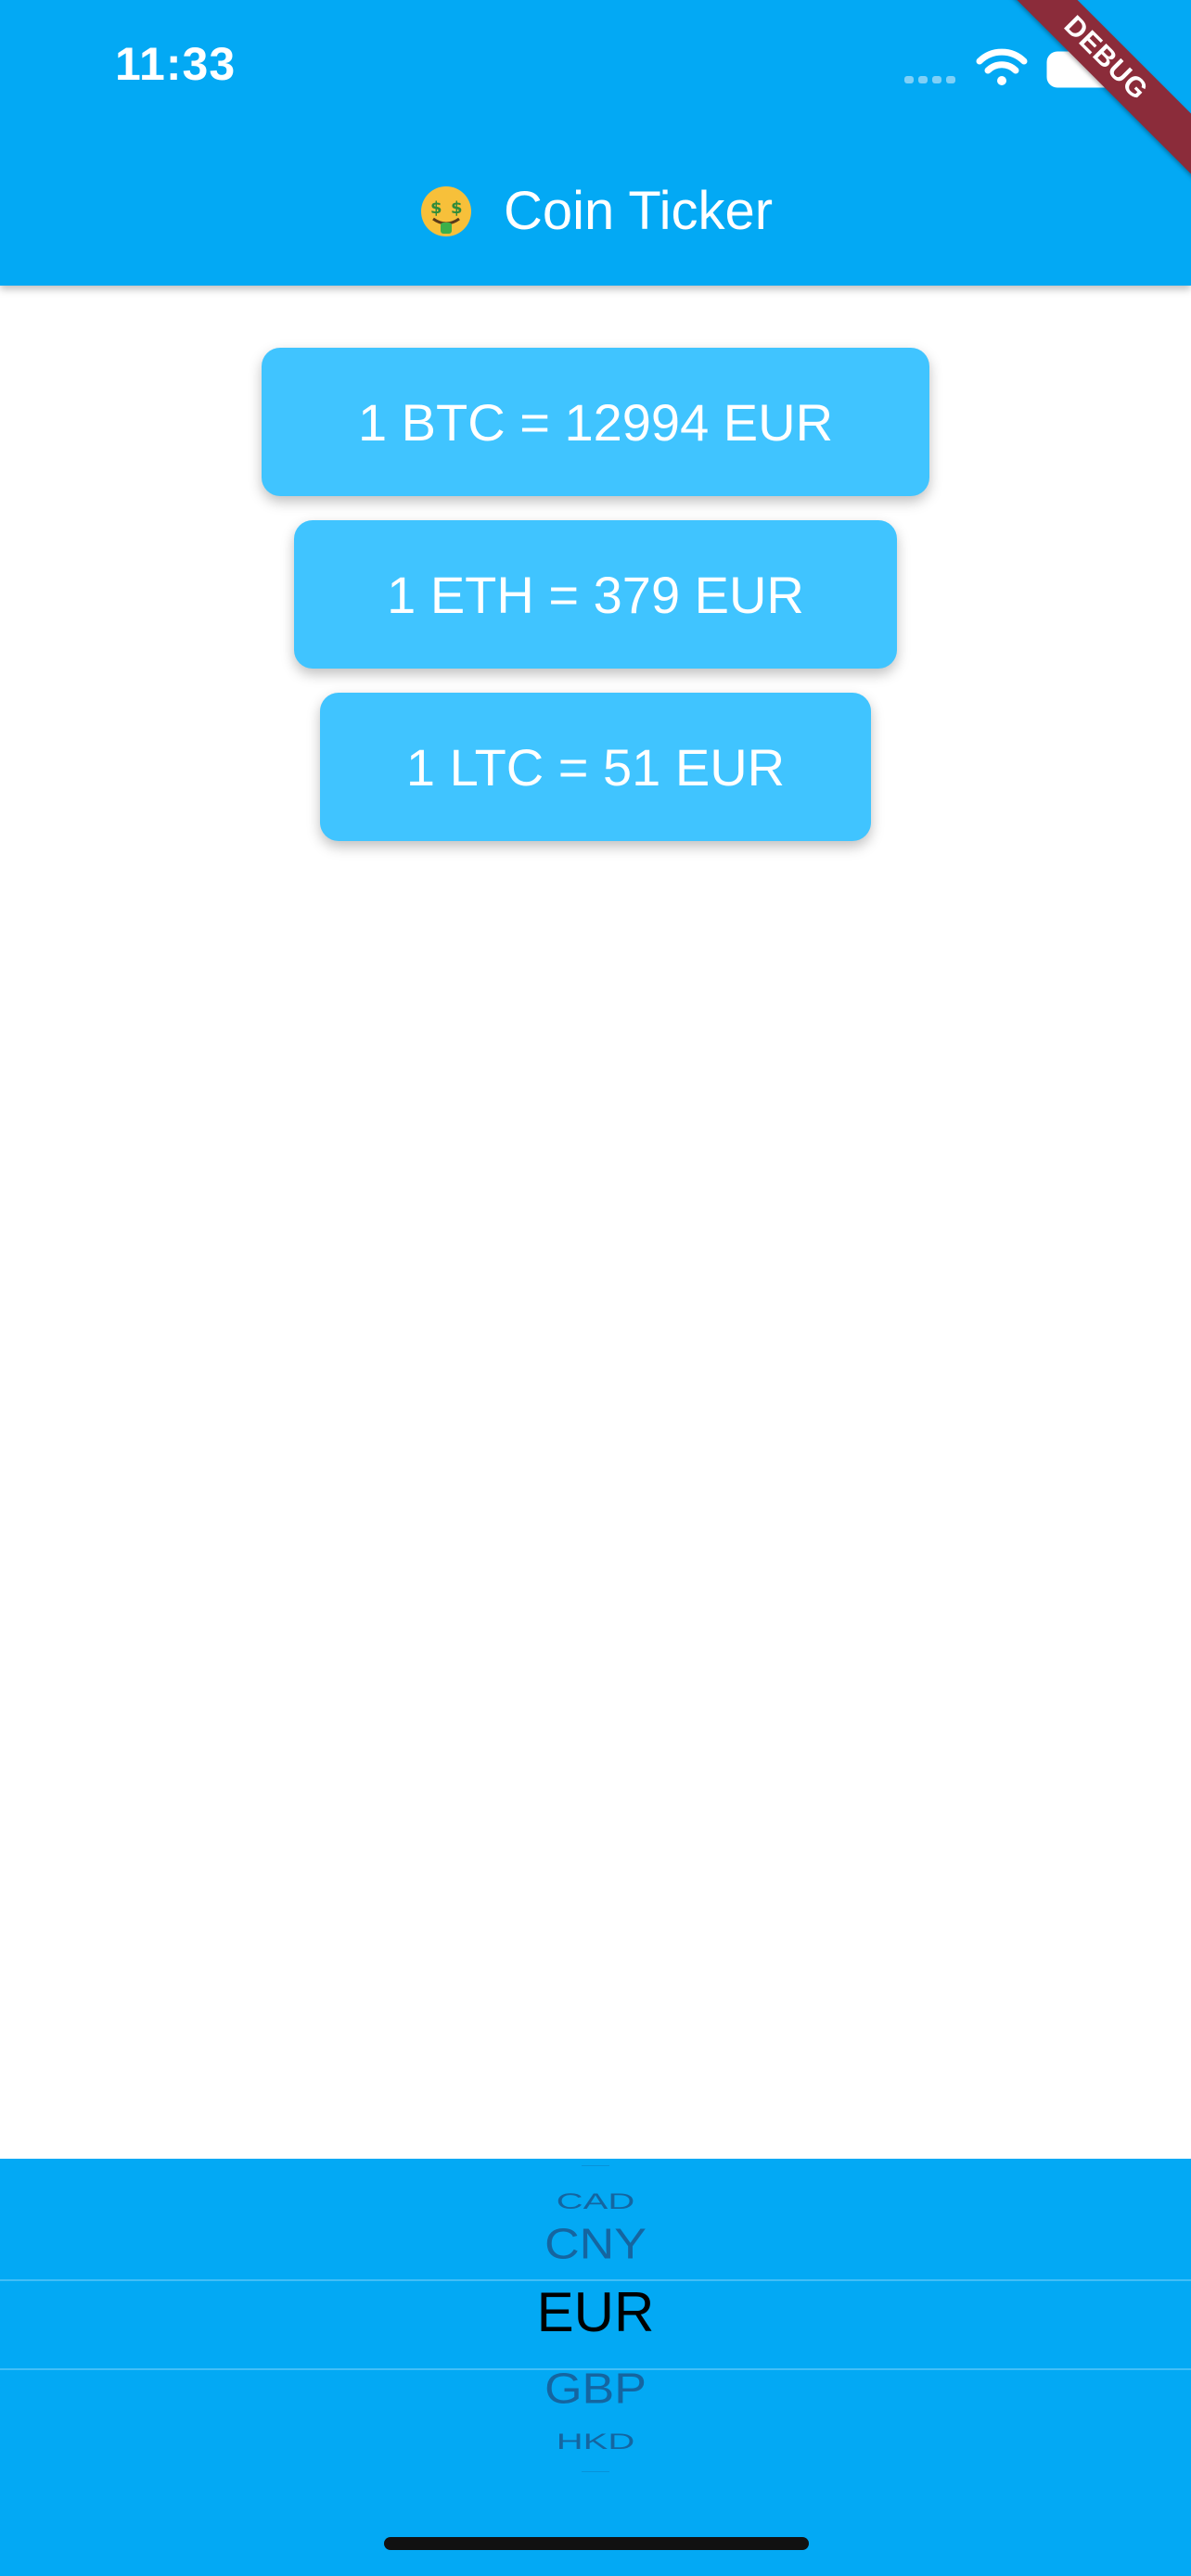  I want to click on app-bar: 11:33 $ $ Coin Ticker, so click(595, 143).